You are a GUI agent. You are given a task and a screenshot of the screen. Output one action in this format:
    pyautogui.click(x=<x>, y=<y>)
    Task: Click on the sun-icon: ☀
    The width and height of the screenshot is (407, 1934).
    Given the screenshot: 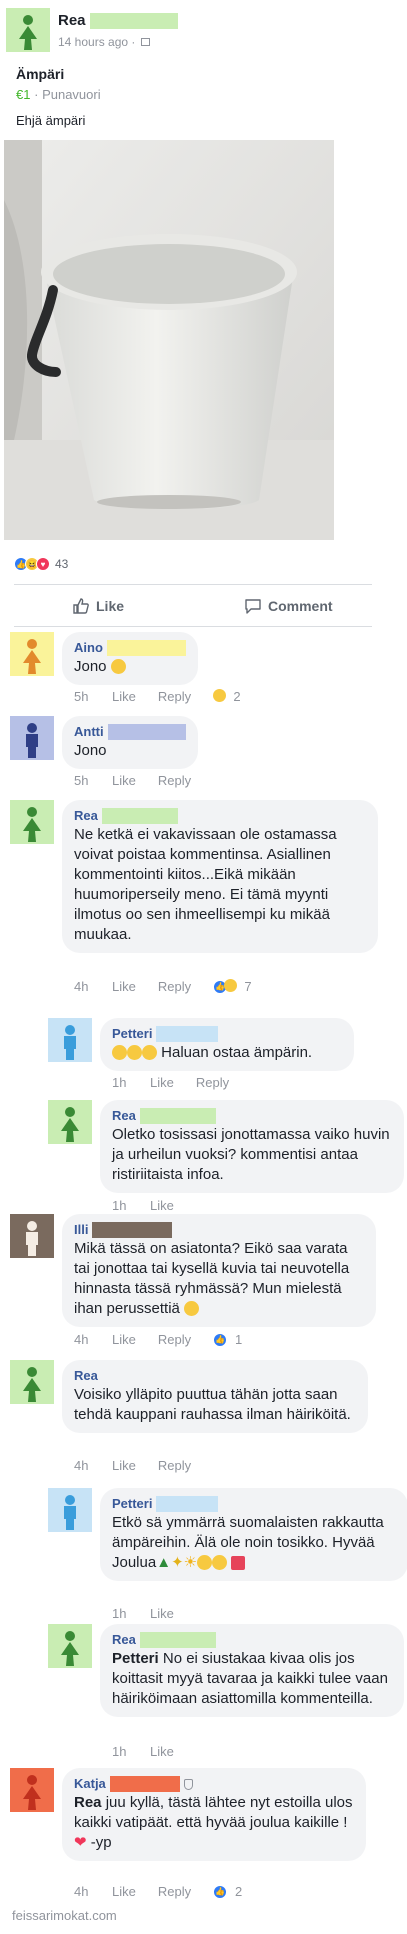 What is the action you would take?
    pyautogui.click(x=190, y=1562)
    